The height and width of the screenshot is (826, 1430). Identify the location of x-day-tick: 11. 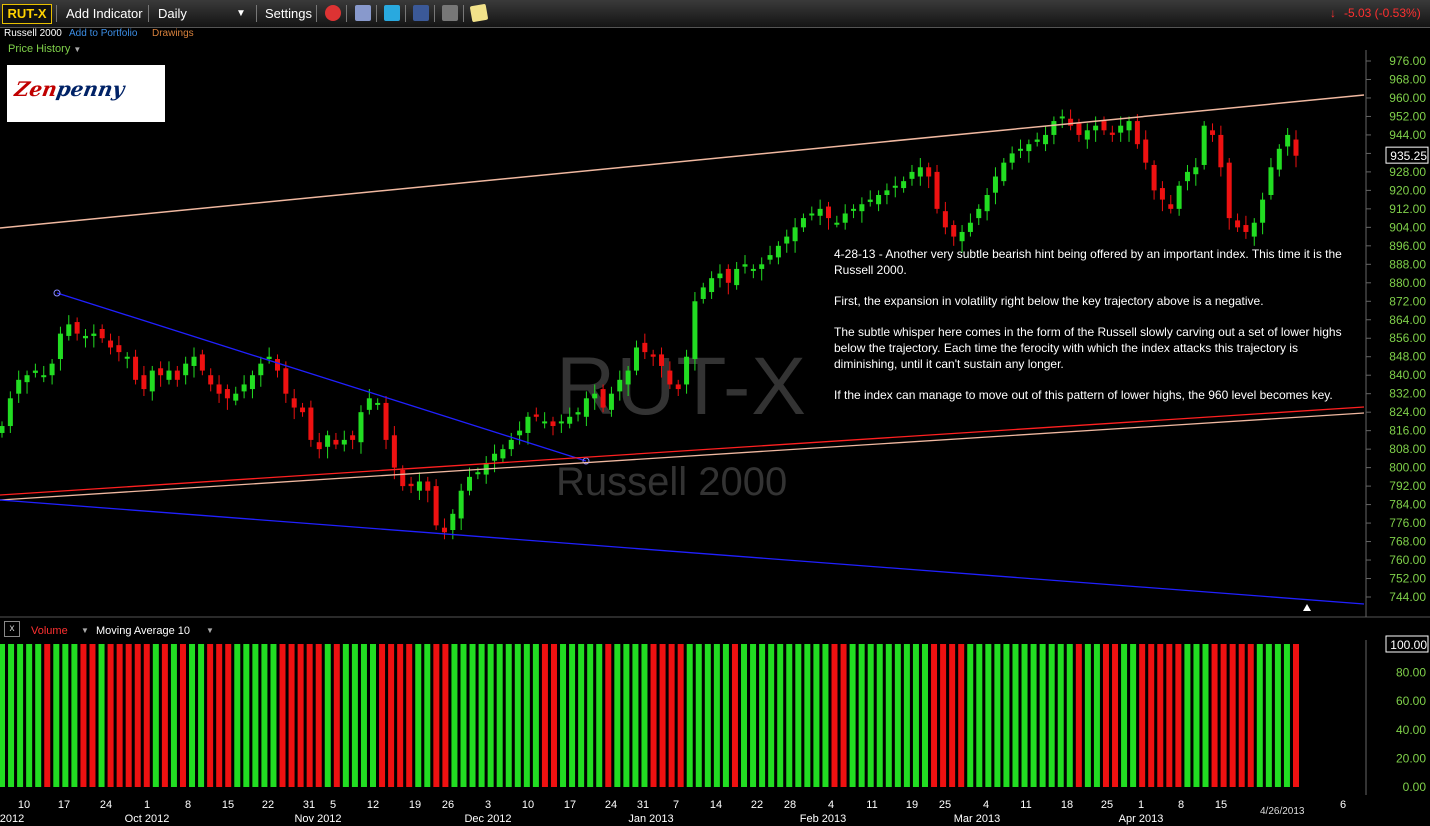
(871, 805).